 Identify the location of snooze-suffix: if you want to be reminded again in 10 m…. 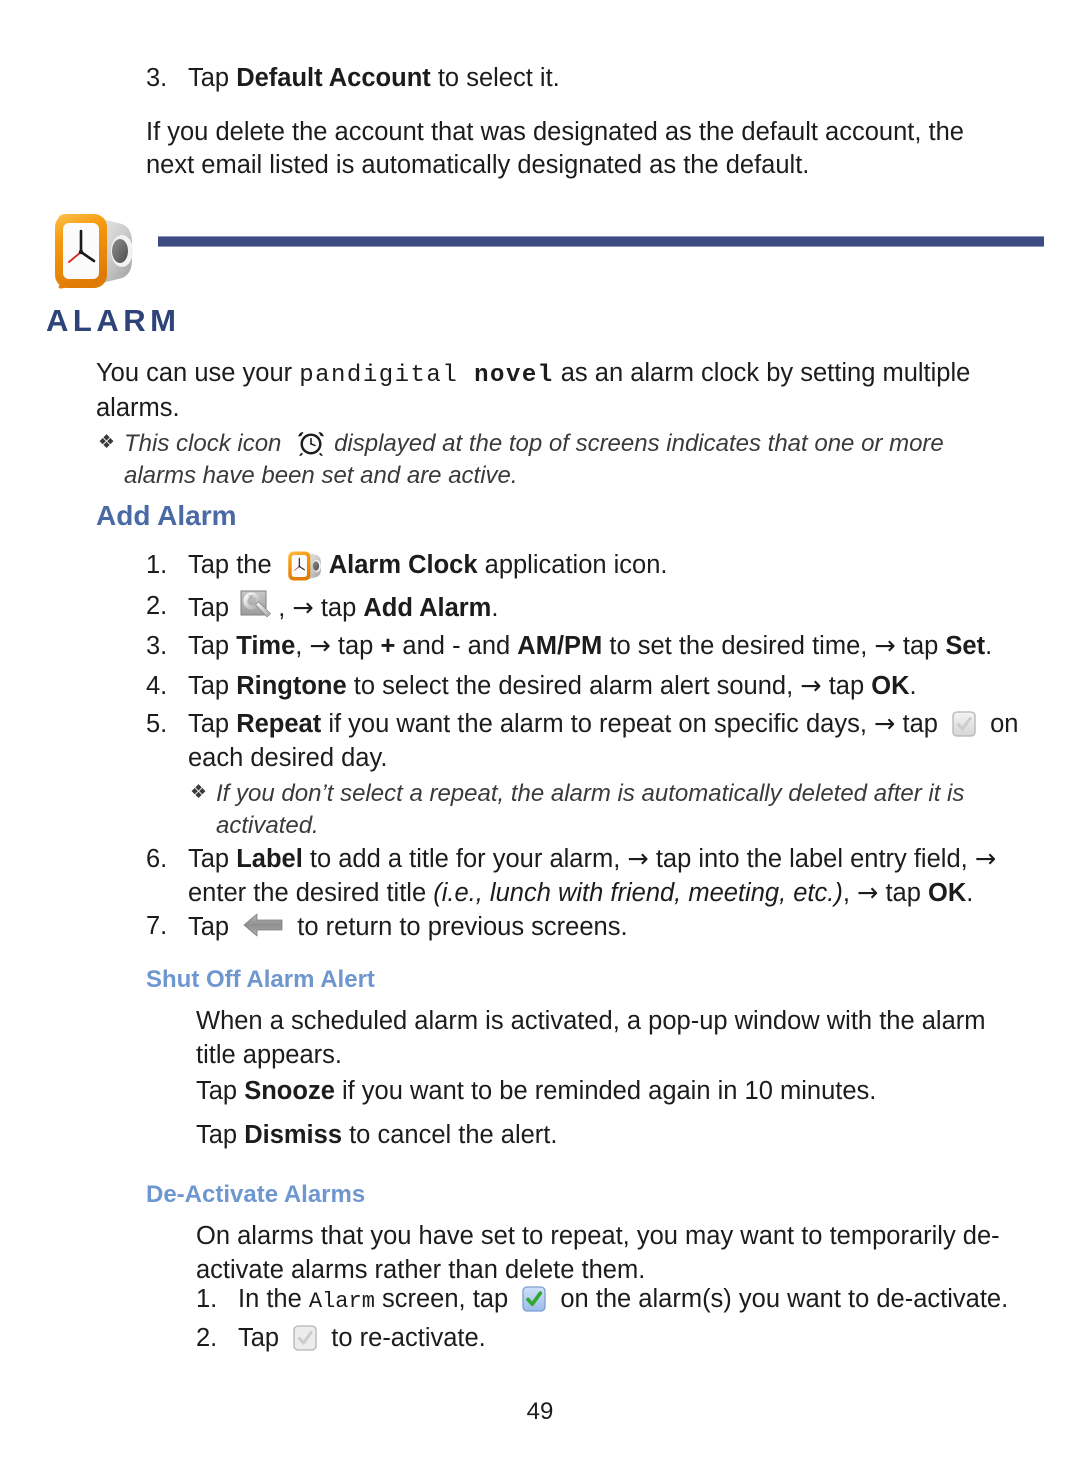
(605, 1091).